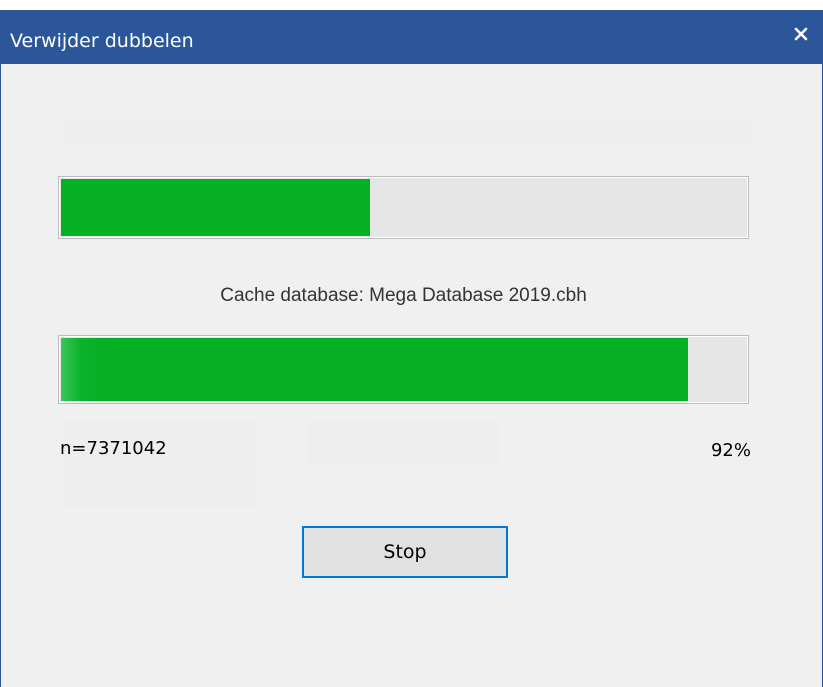 Image resolution: width=823 pixels, height=687 pixels. I want to click on current-progress-bar, so click(403, 369).